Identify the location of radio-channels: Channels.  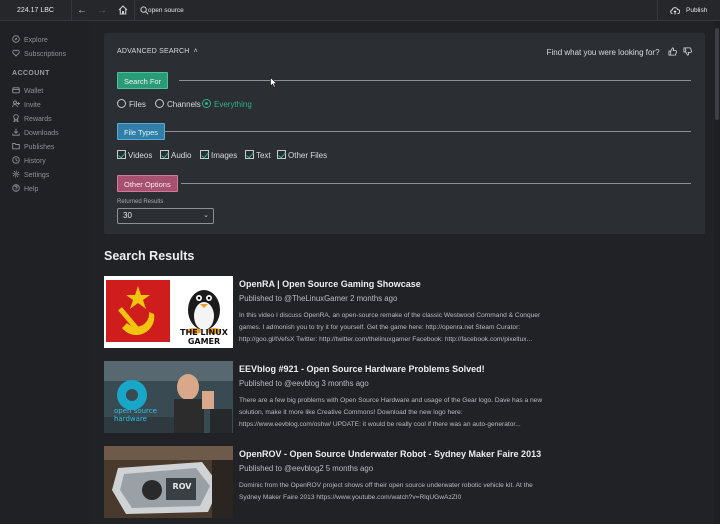
(178, 104).